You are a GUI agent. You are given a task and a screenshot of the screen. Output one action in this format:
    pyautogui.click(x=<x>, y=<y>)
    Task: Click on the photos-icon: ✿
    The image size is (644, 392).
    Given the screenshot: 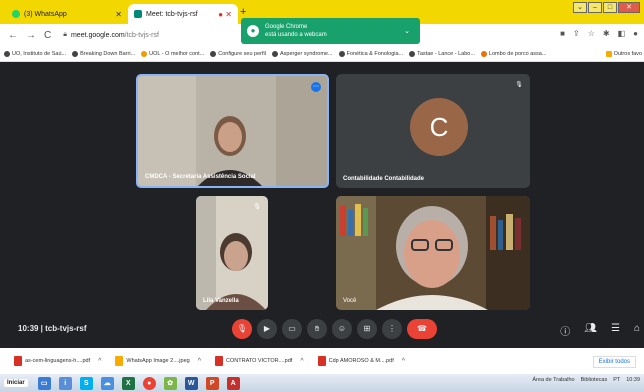 What is the action you would take?
    pyautogui.click(x=170, y=383)
    